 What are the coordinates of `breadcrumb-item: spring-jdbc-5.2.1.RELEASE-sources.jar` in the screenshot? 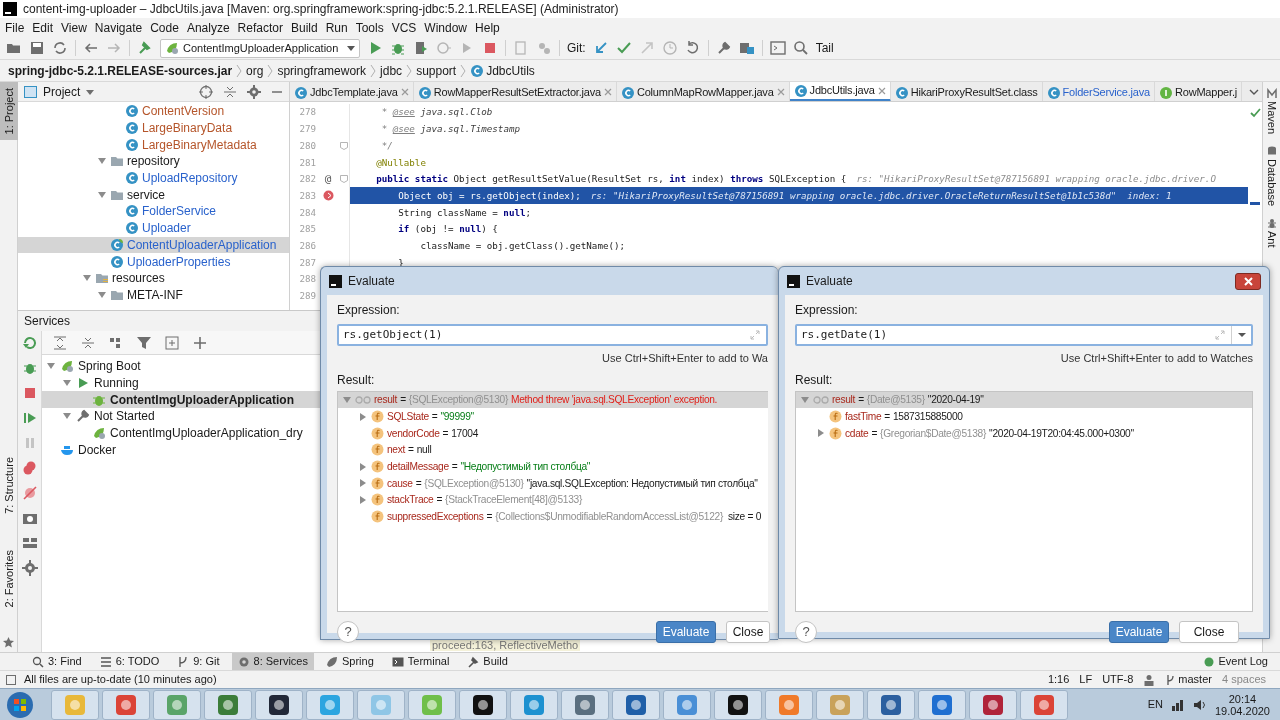 It's located at (120, 70).